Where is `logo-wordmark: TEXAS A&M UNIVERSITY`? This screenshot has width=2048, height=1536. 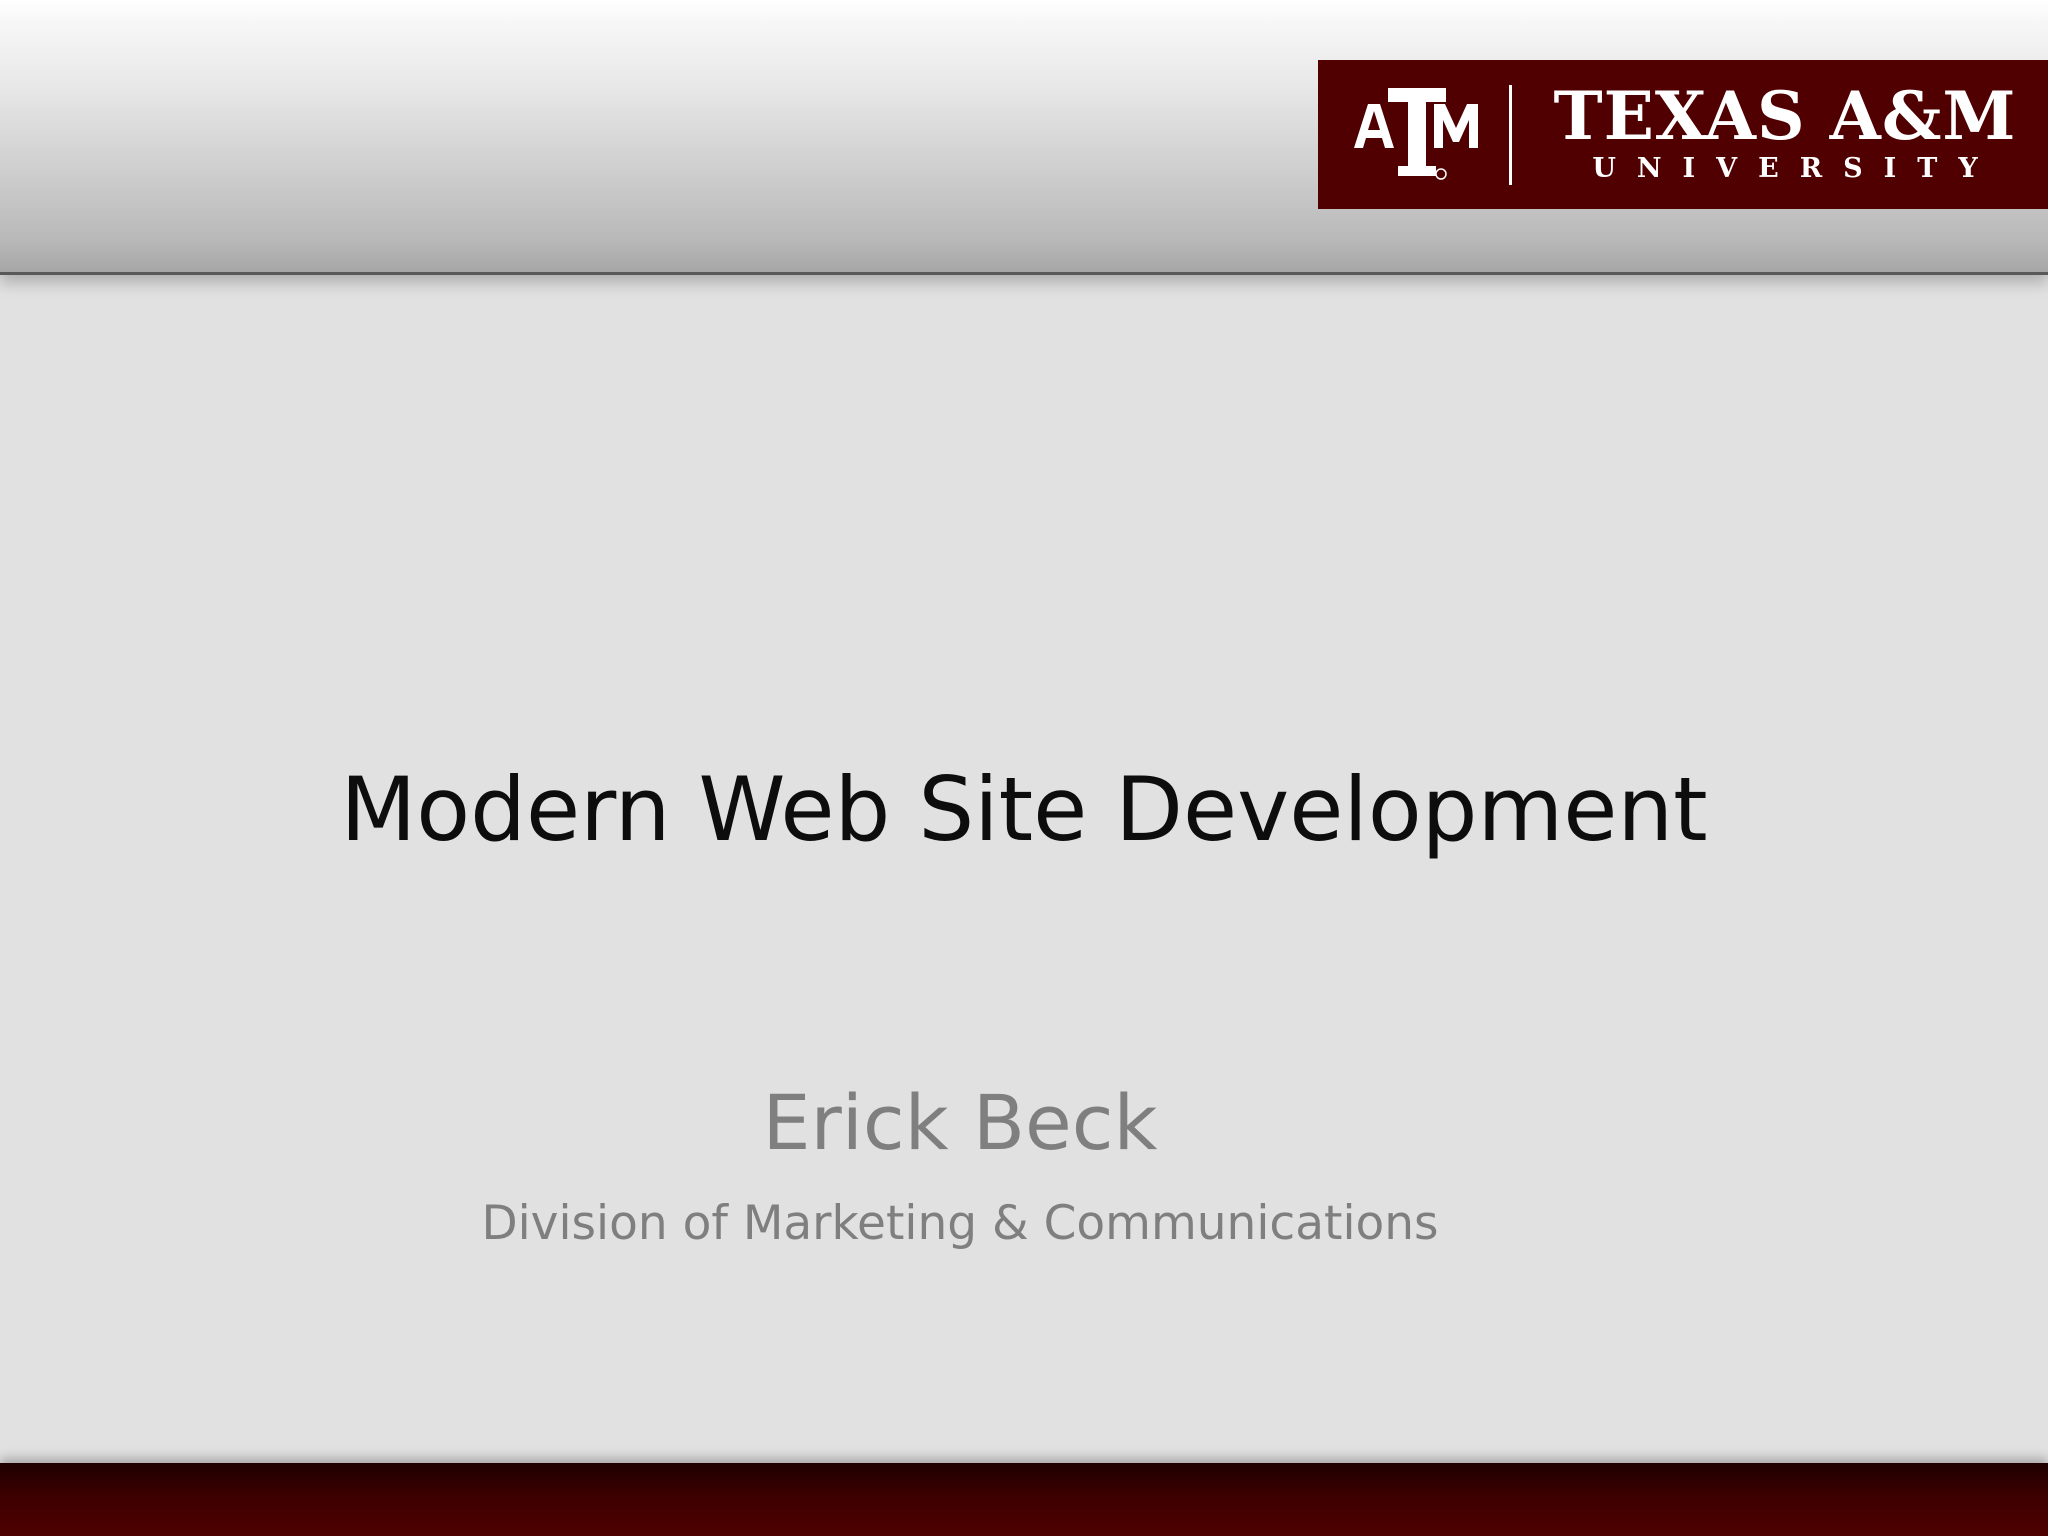
logo-wordmark: TEXAS A&M UNIVERSITY is located at coordinates (1785, 131).